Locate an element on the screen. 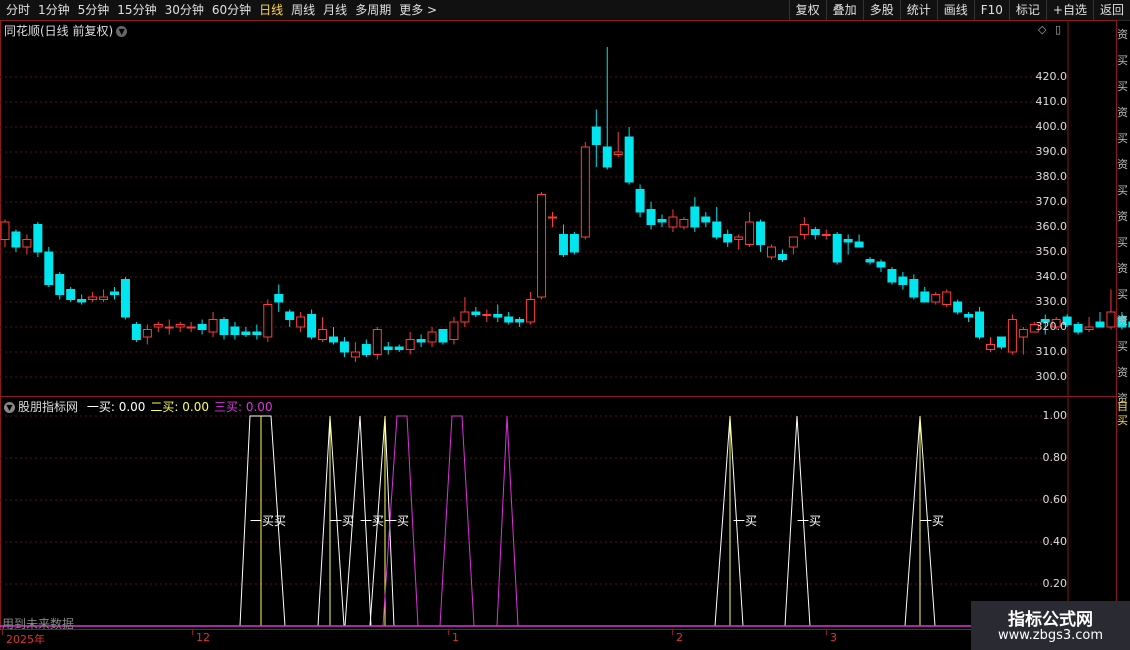 This screenshot has height=650, width=1130. indicator-tick-label: 0.20 is located at coordinates (1055, 583).